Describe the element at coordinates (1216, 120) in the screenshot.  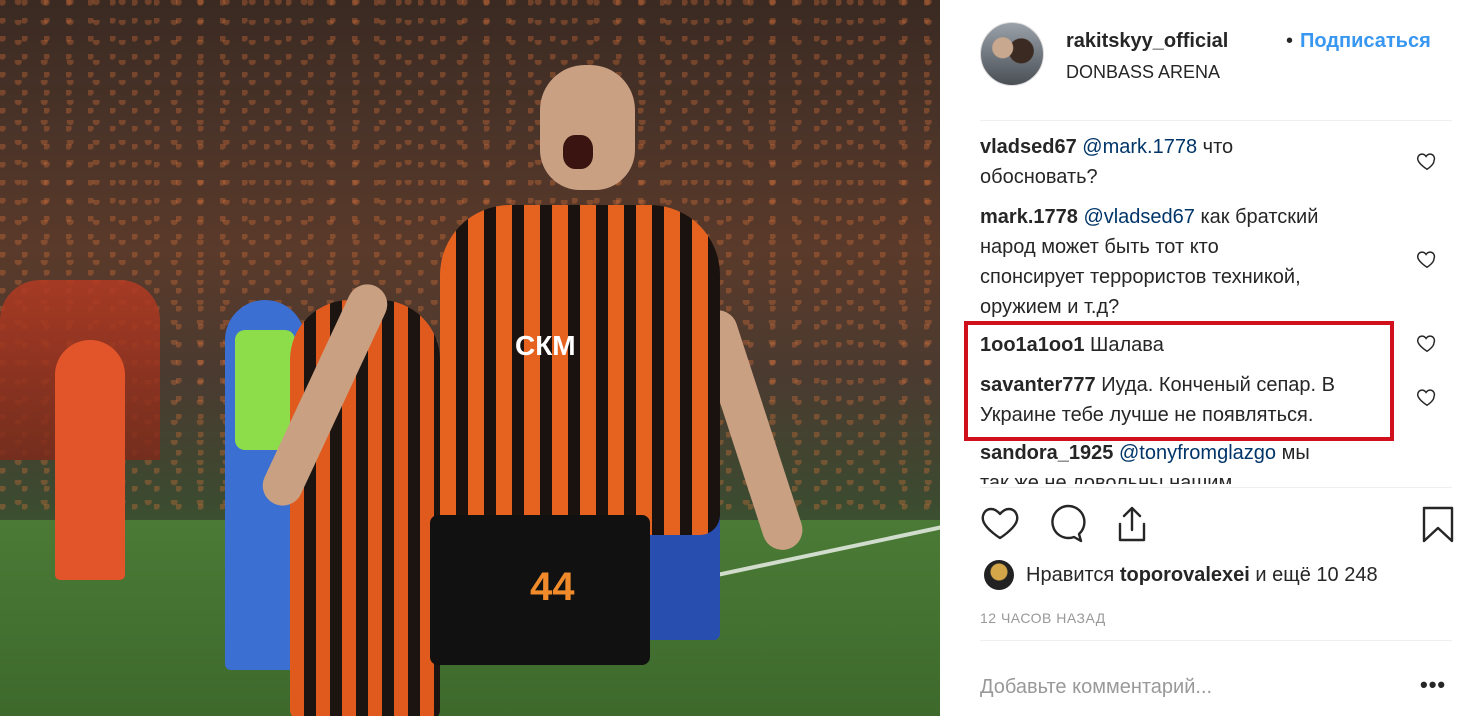
I see `header-divider` at that location.